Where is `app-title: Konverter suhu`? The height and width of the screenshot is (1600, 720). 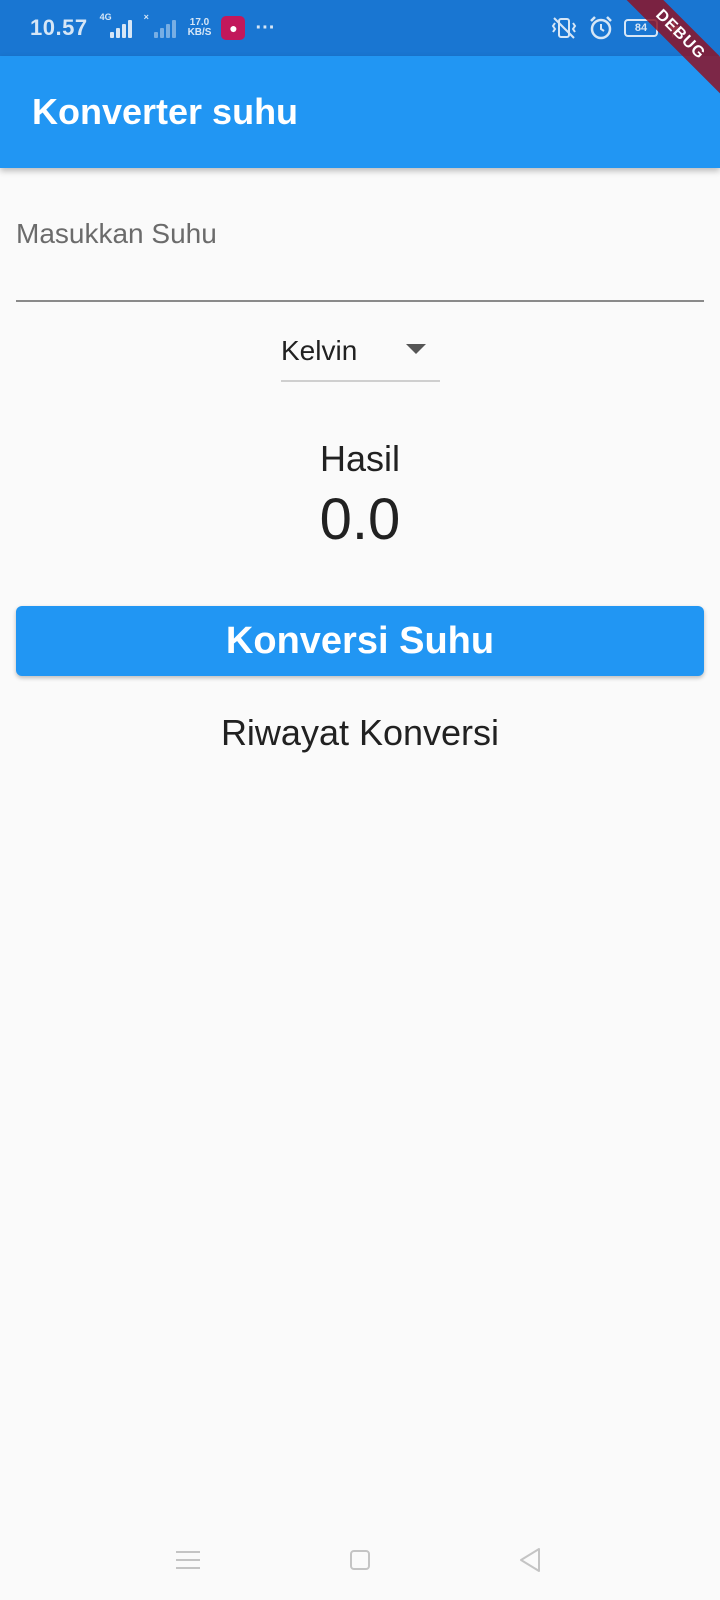
app-title: Konverter suhu is located at coordinates (165, 111).